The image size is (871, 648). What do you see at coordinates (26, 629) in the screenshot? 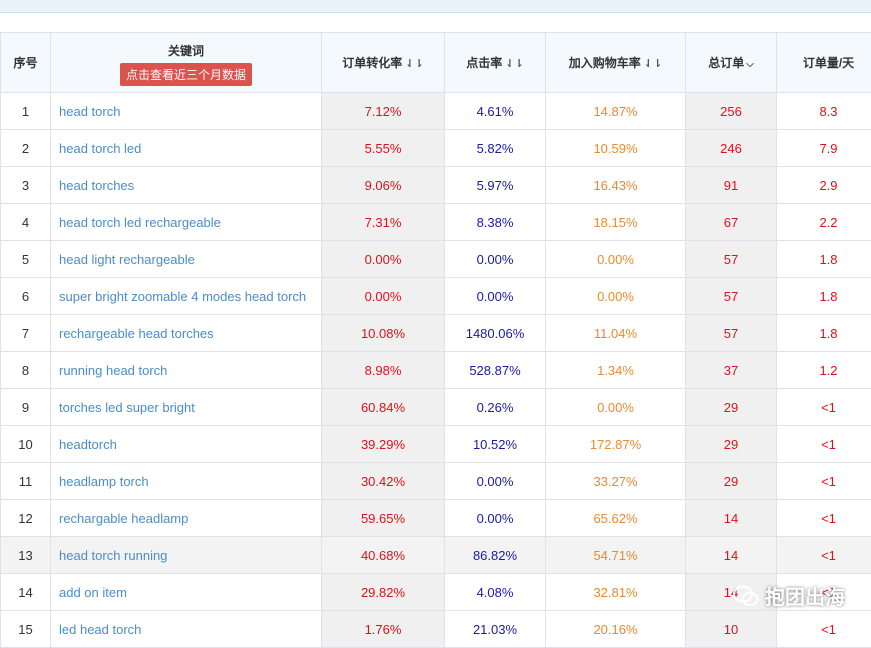
I see `row-index: 15` at bounding box center [26, 629].